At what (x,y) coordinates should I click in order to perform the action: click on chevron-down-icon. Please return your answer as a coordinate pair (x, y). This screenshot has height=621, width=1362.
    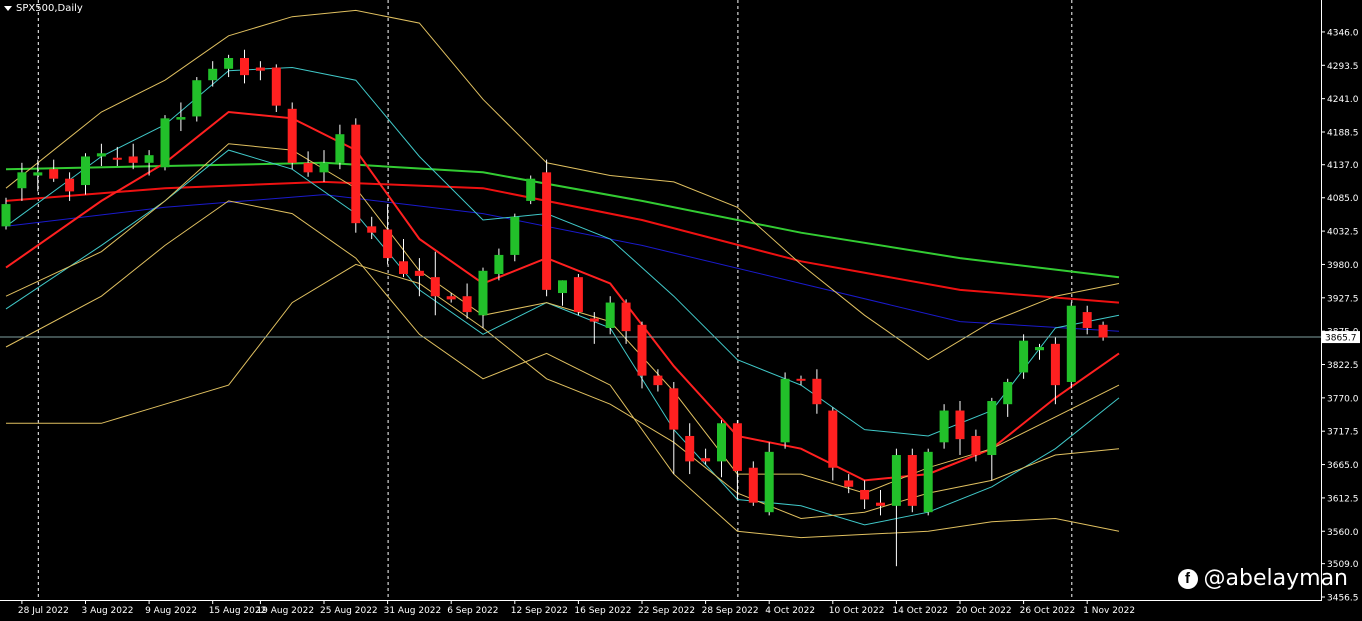
    Looking at the image, I should click on (8, 8).